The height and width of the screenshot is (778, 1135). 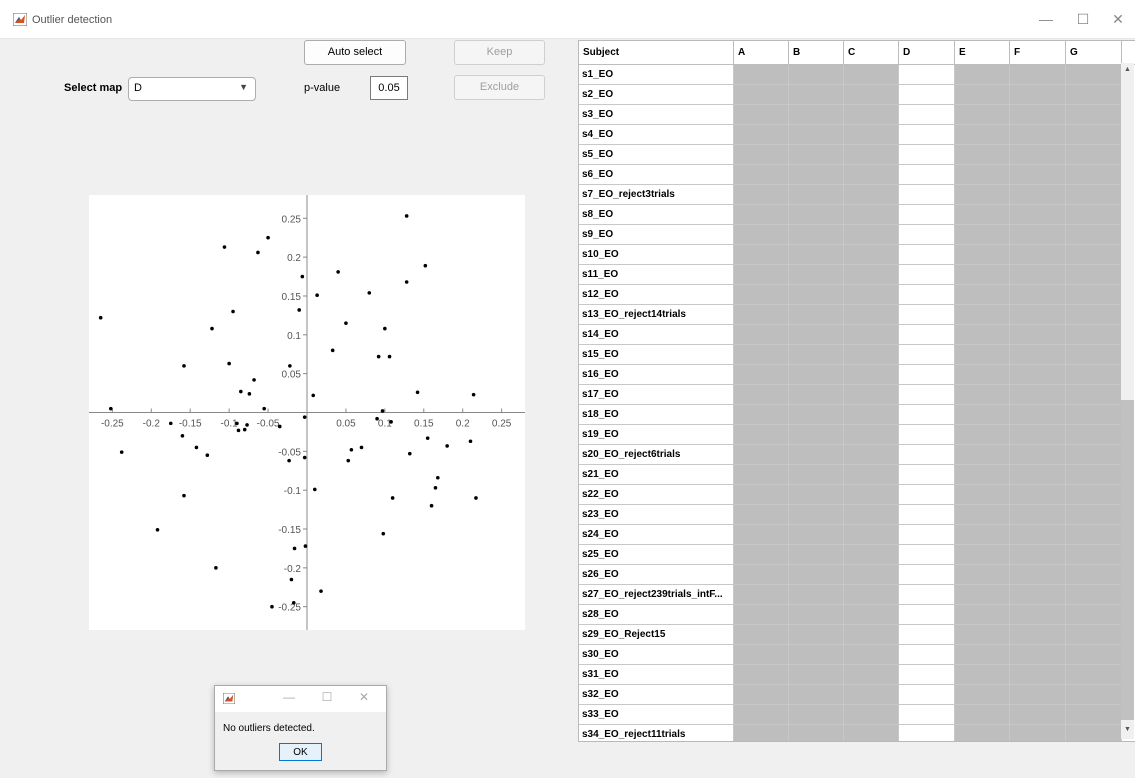 I want to click on table-row: s31_EO, so click(x=857, y=675).